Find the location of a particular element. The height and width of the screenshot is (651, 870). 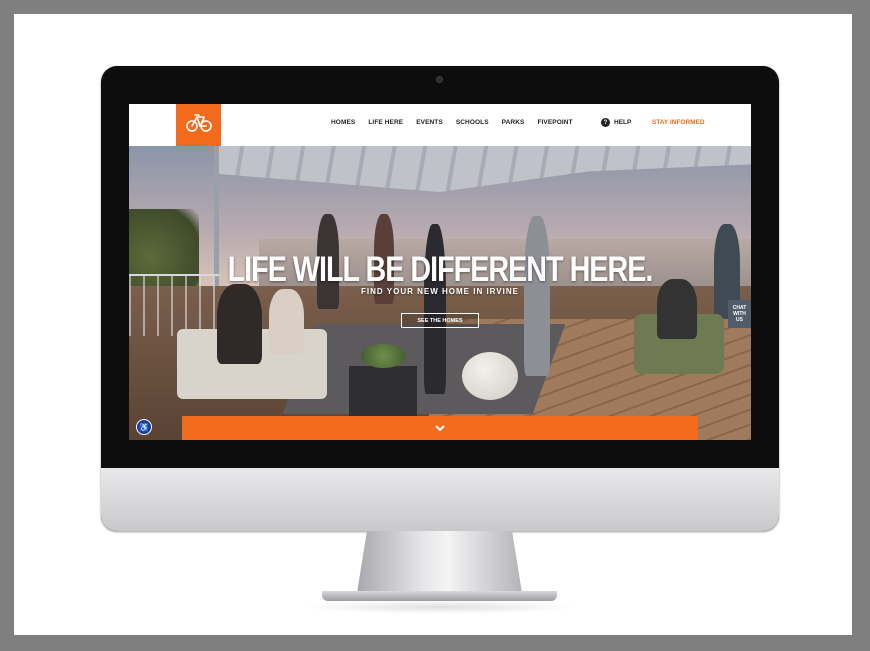

site-logo is located at coordinates (198, 125).